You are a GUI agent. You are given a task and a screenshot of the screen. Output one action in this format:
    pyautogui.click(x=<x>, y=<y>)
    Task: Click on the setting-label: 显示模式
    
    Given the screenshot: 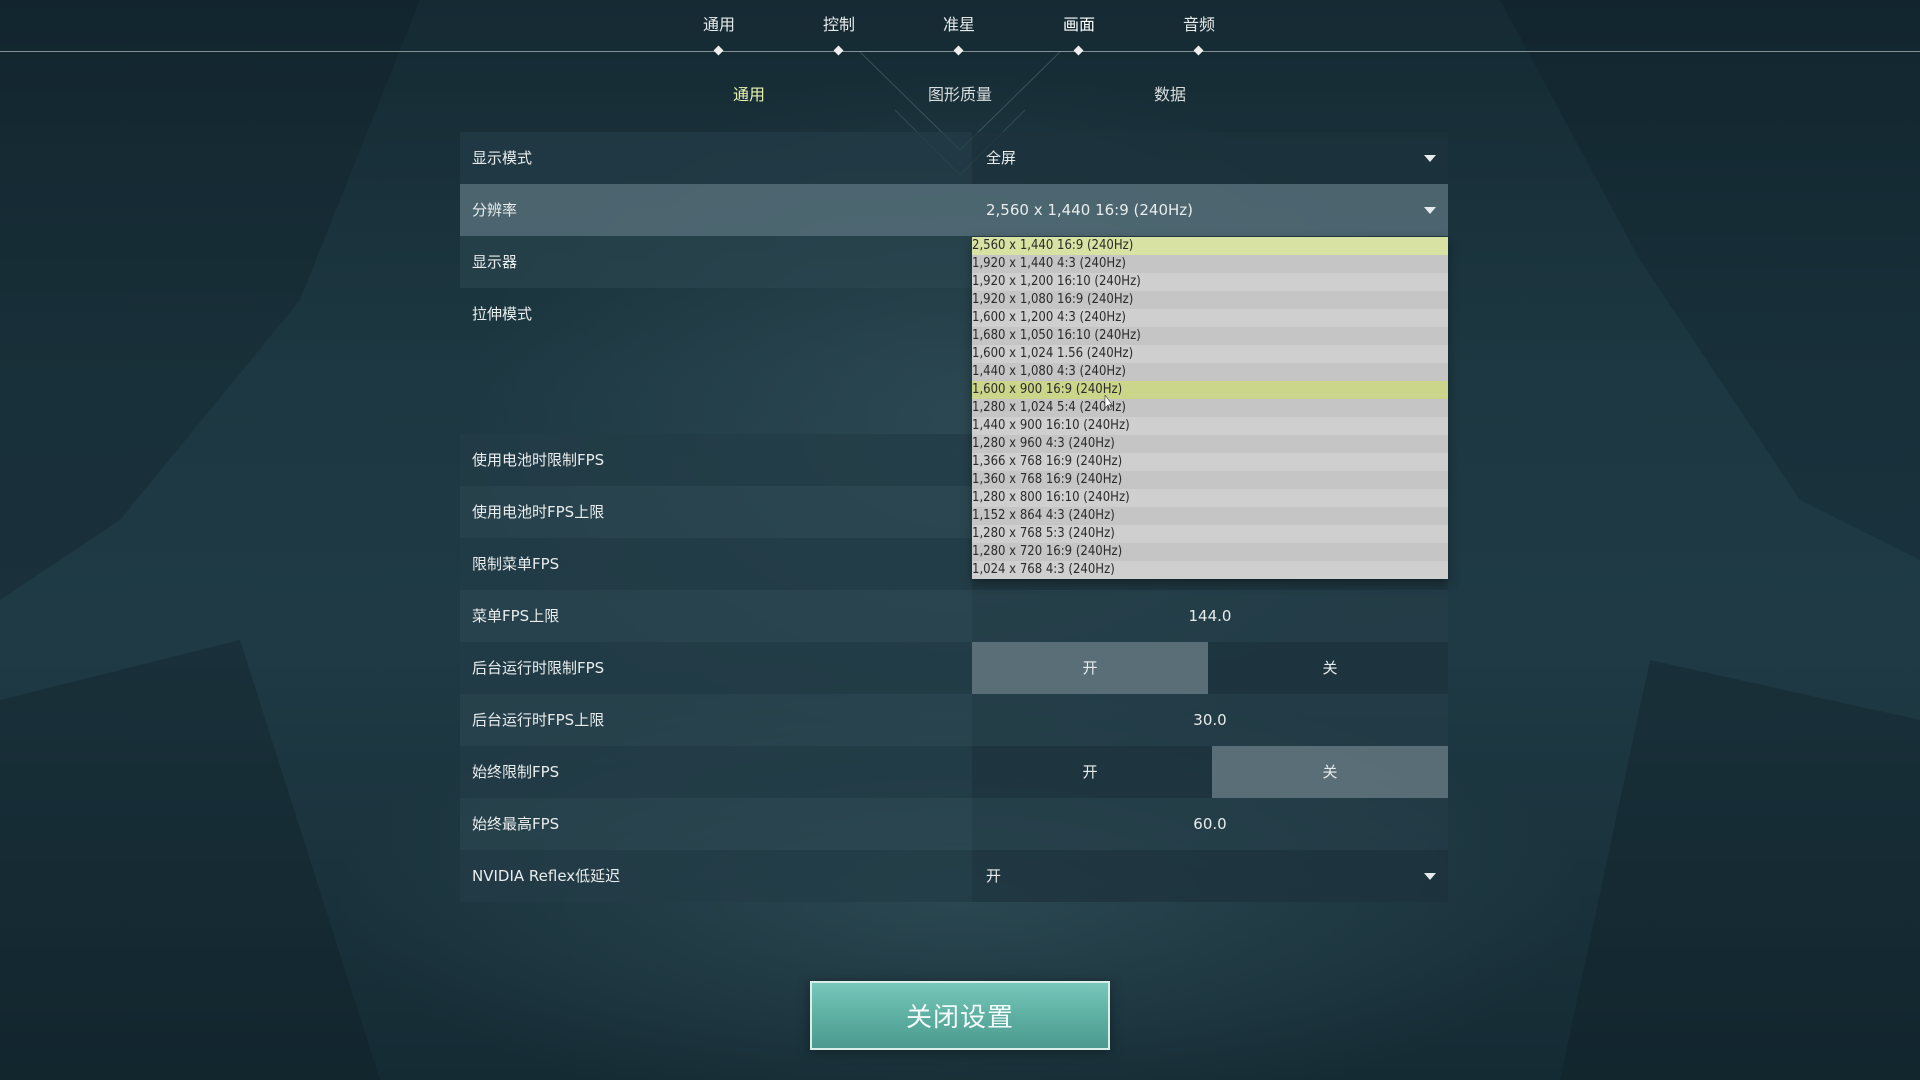 What is the action you would take?
    pyautogui.click(x=502, y=158)
    